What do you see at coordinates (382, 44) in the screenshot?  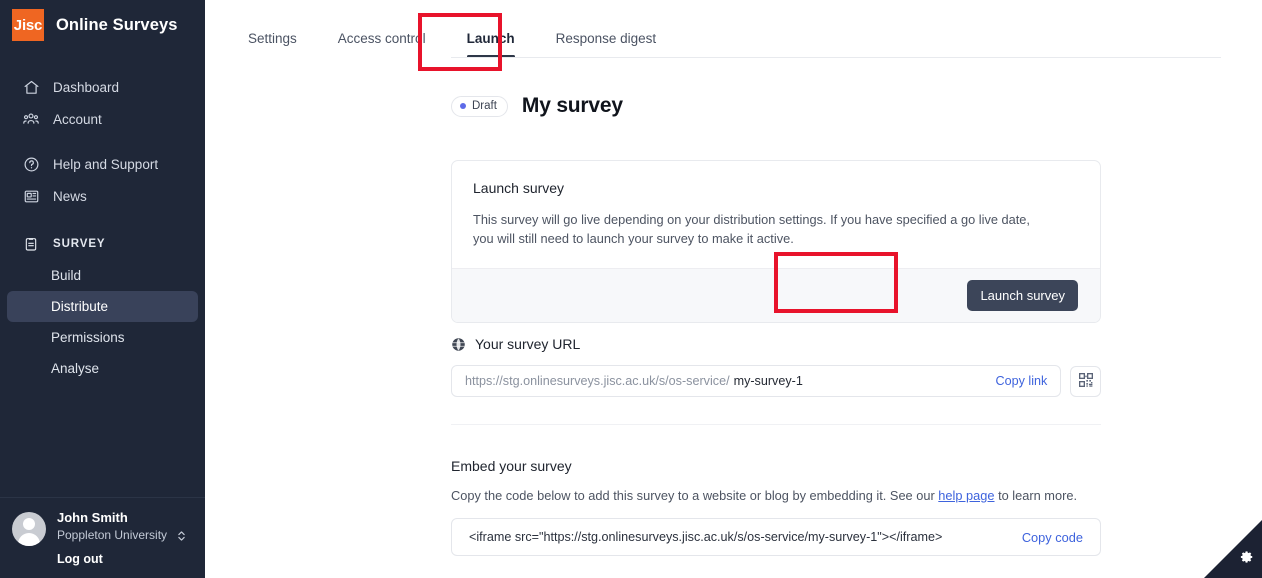 I see `tab-access-control: Access control` at bounding box center [382, 44].